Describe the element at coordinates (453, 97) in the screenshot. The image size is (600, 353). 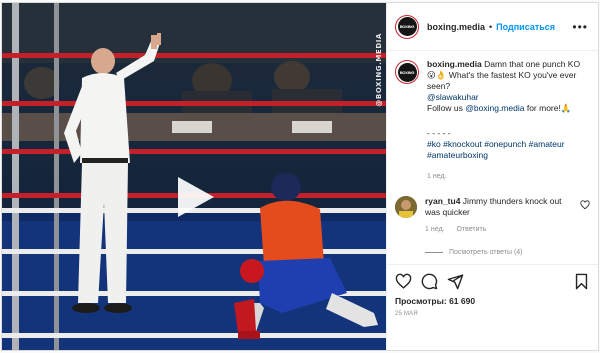
I see `caption-mention: @slawakuhar` at that location.